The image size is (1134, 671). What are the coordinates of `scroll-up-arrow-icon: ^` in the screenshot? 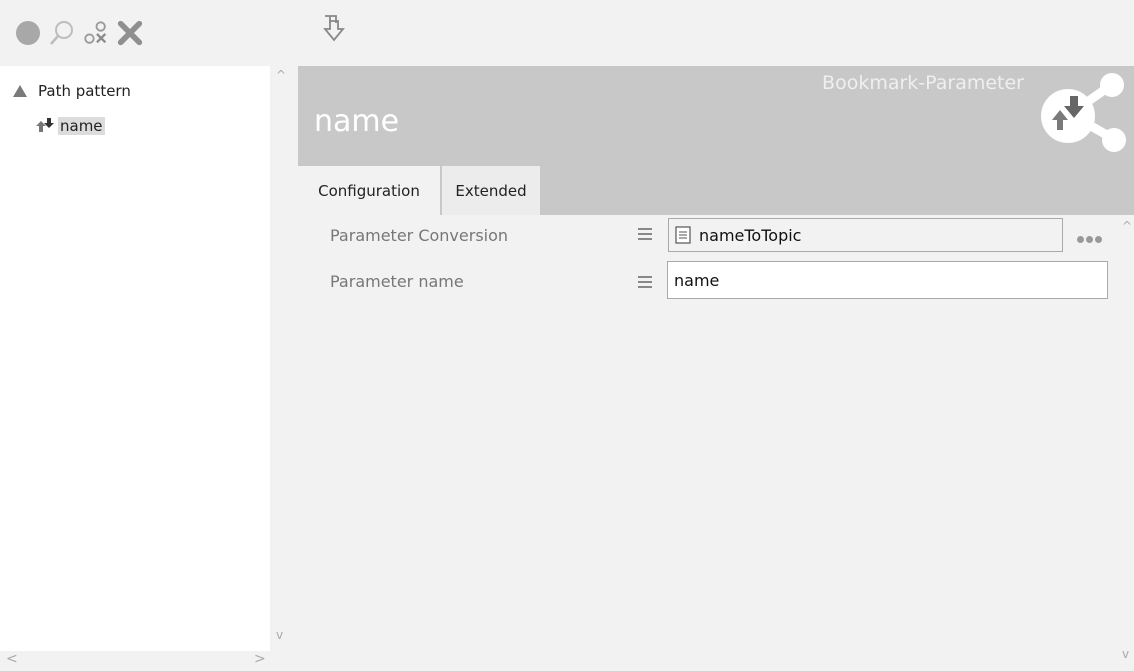 It's located at (281, 75).